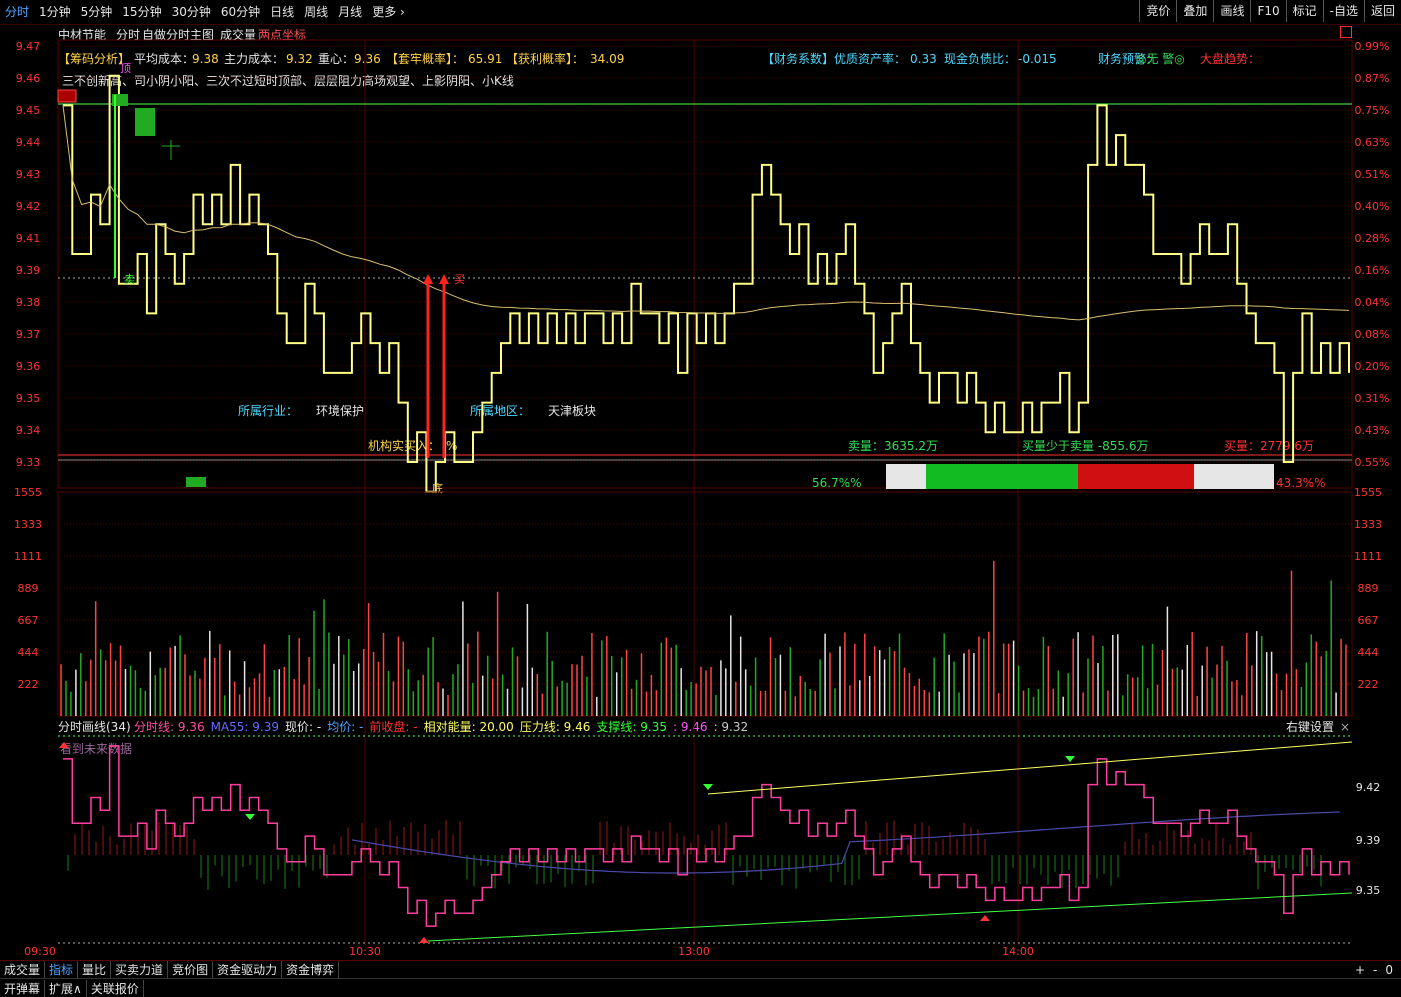  What do you see at coordinates (28, 492) in the screenshot?
I see `vol-tick: 1555` at bounding box center [28, 492].